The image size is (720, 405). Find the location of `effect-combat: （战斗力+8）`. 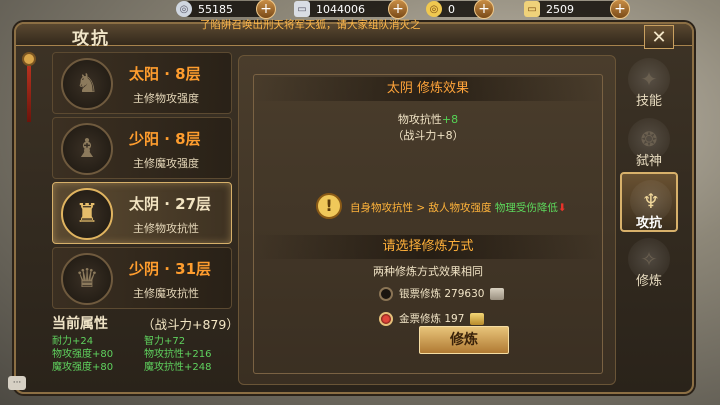

effect-combat: （战斗力+8） is located at coordinates (428, 135).